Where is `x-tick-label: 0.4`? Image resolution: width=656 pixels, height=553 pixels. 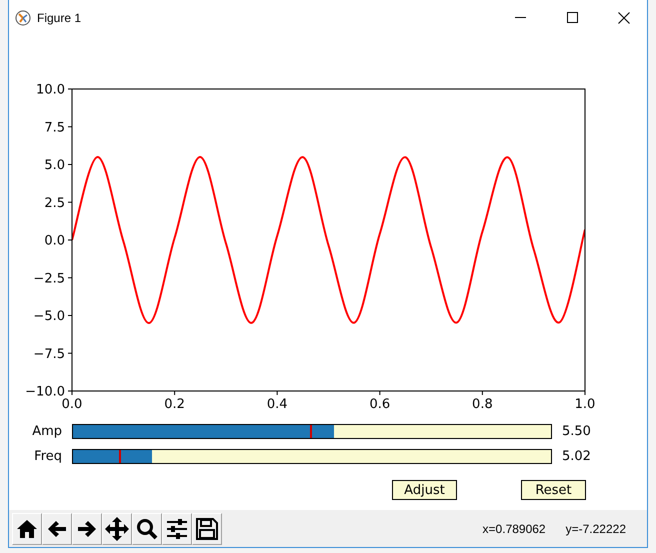 x-tick-label: 0.4 is located at coordinates (277, 404).